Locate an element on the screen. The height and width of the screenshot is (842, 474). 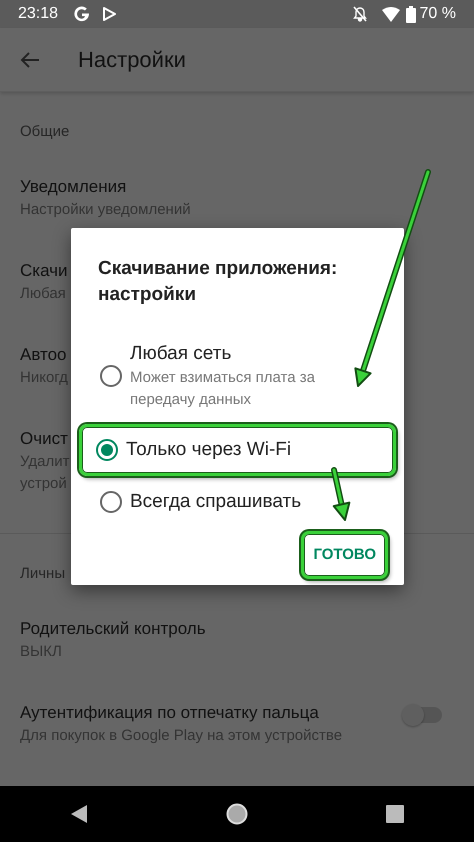
setting-title: Очист is located at coordinates (44, 439).